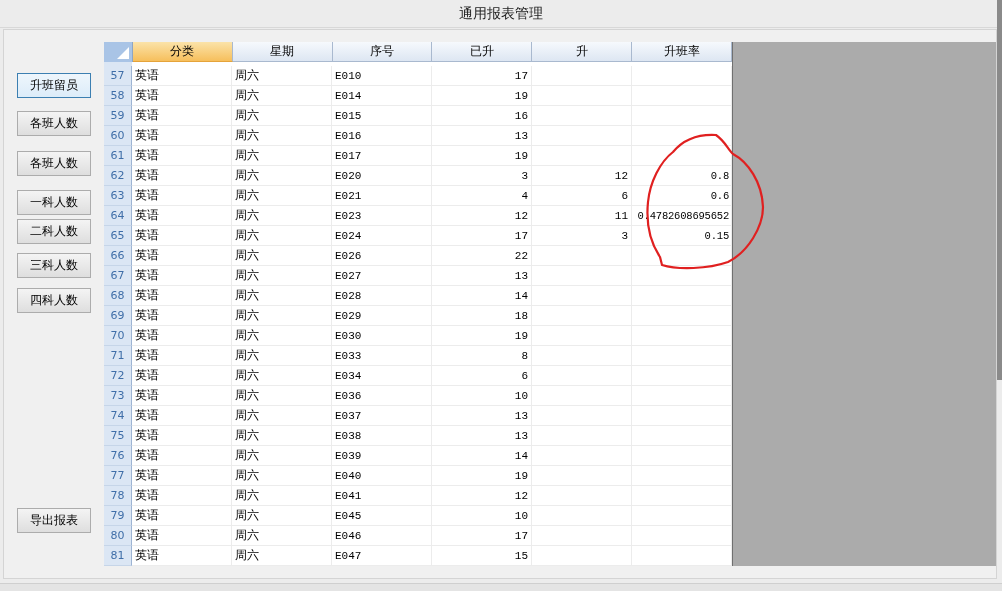 The height and width of the screenshot is (591, 1002). I want to click on report-button: 升班留员, so click(54, 85).